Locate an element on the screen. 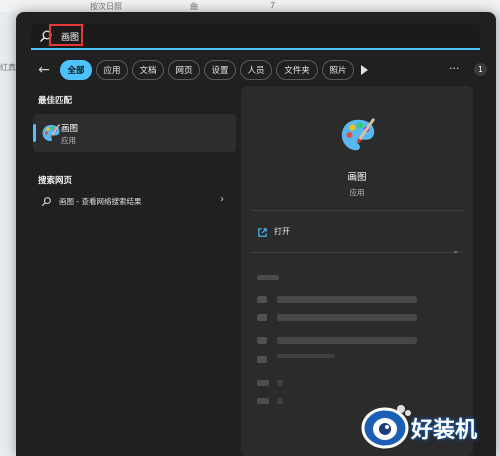 This screenshot has height=456, width=500. filter-bar: ← 全部 应用 文档 网页 设置 人员 文件夹 照片 ··· 1 is located at coordinates (259, 70).